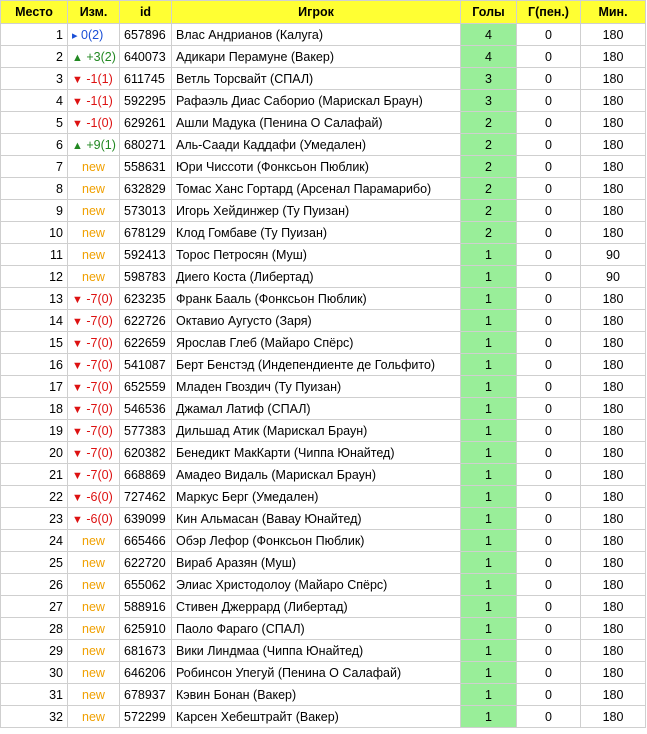  I want to click on header-id: id, so click(145, 12).